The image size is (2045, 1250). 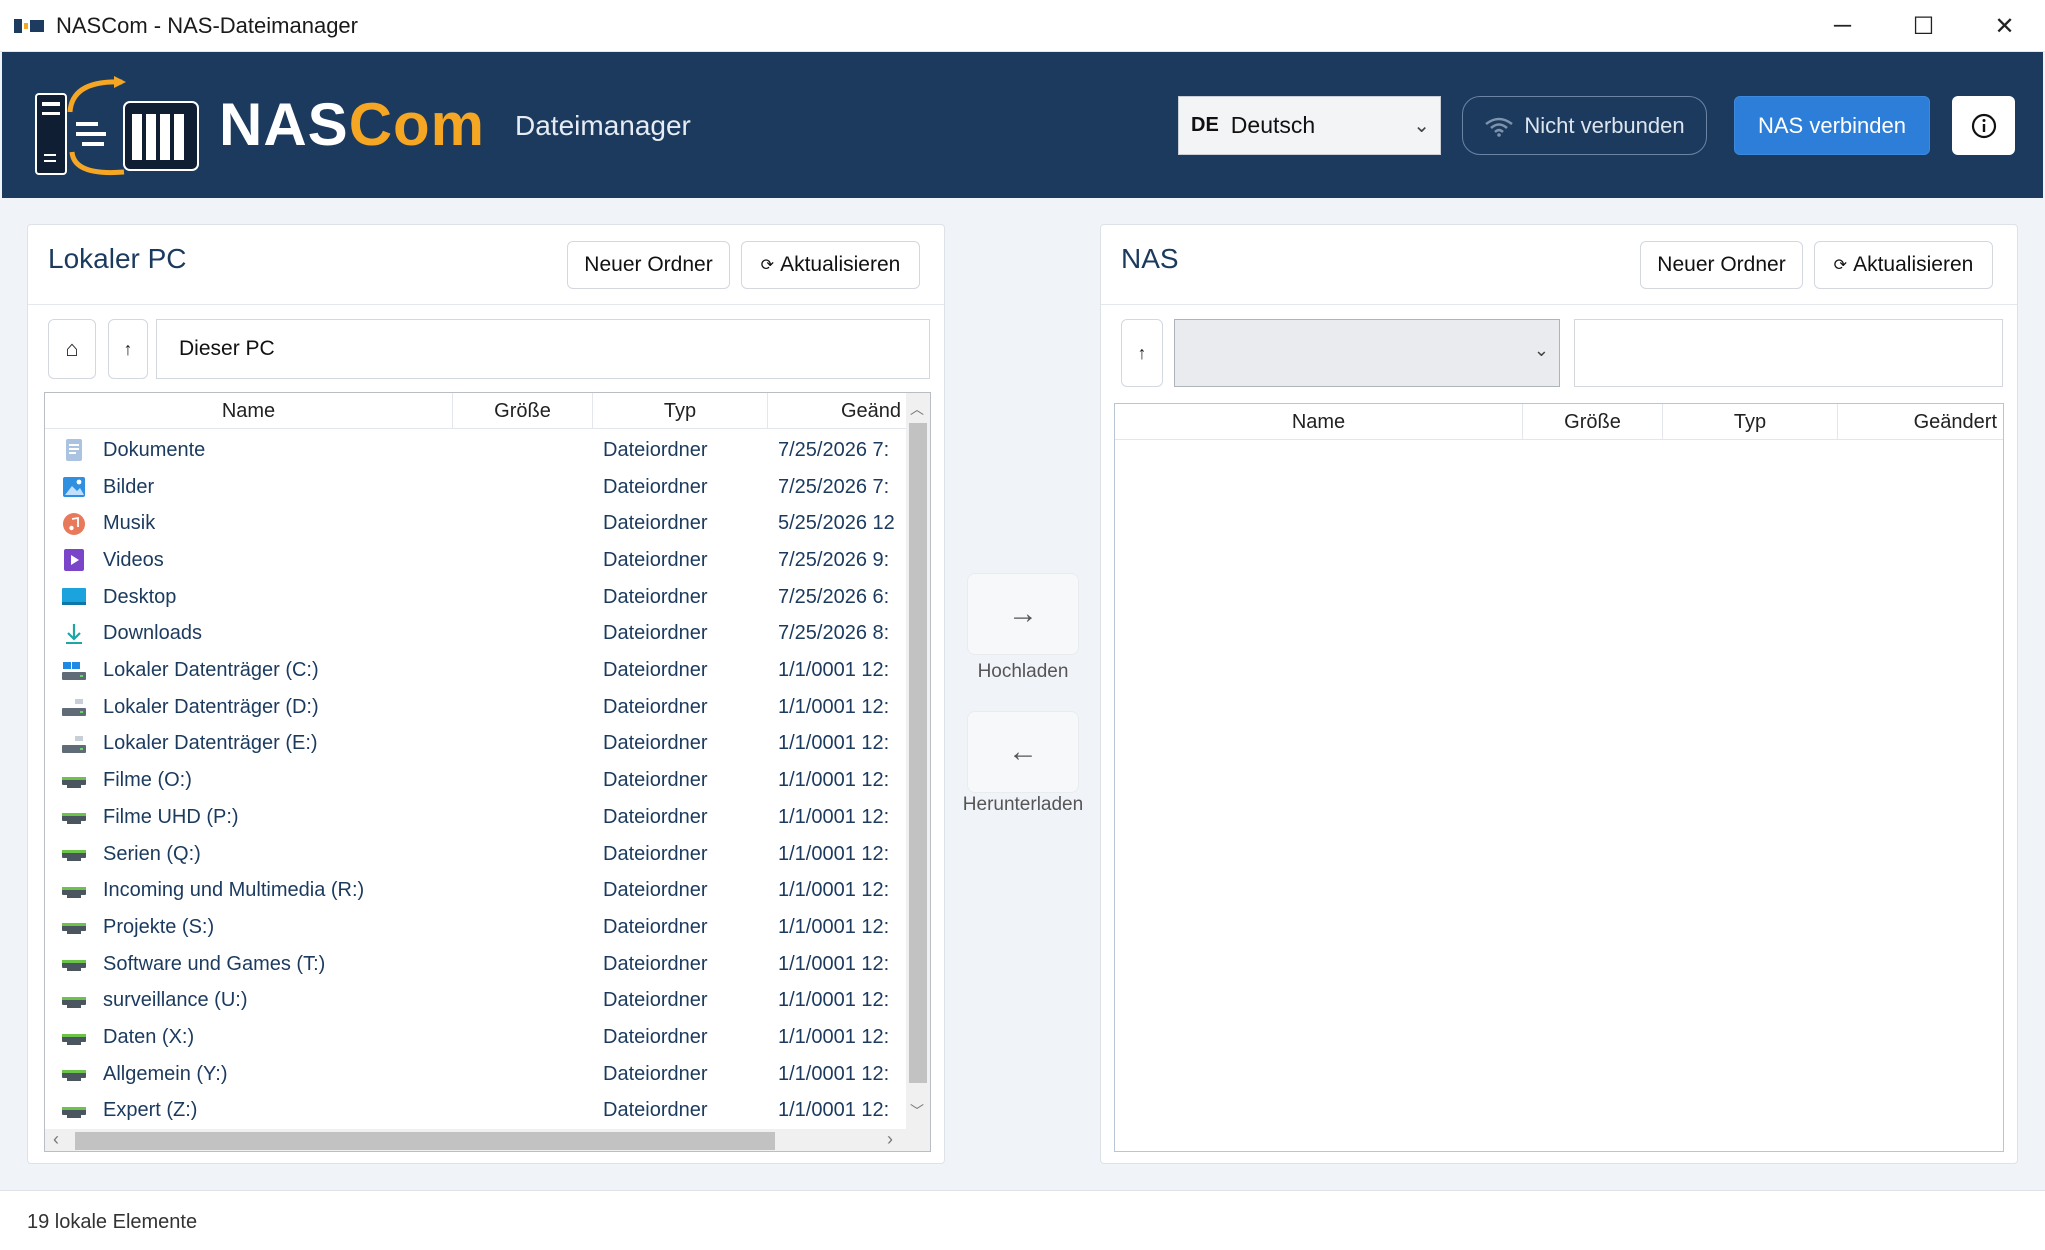 I want to click on connect-nas-button: NAS verbinden, so click(x=1832, y=125).